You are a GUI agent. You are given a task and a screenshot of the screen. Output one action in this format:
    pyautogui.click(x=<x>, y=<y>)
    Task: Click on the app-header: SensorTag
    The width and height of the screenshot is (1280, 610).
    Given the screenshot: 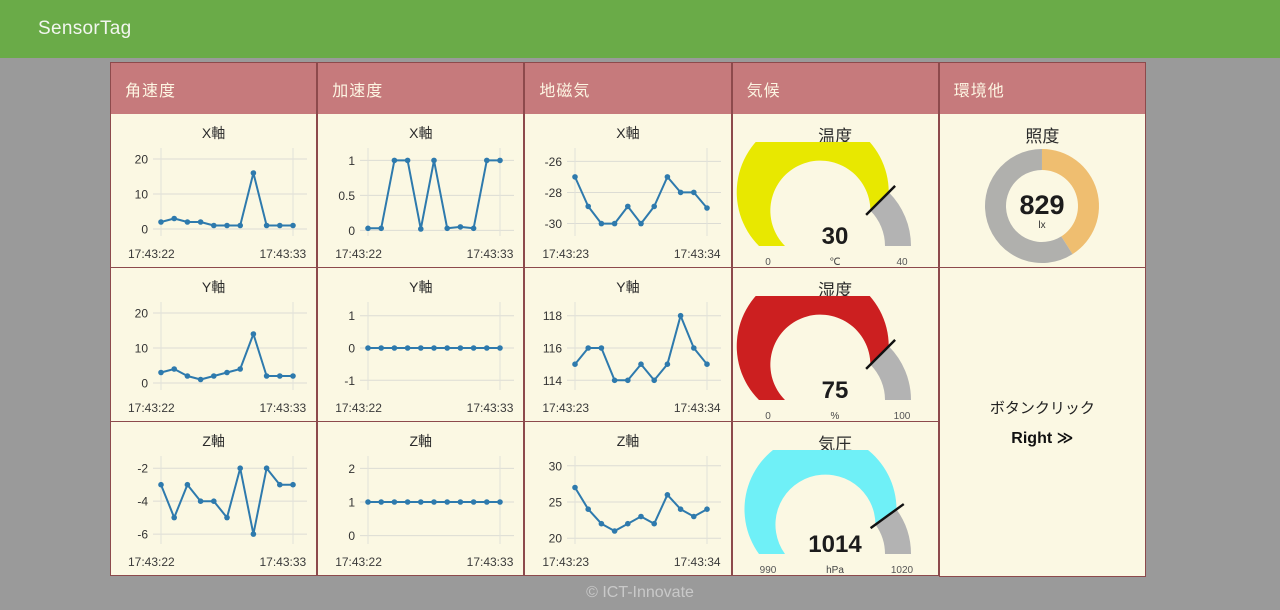 What is the action you would take?
    pyautogui.click(x=640, y=29)
    